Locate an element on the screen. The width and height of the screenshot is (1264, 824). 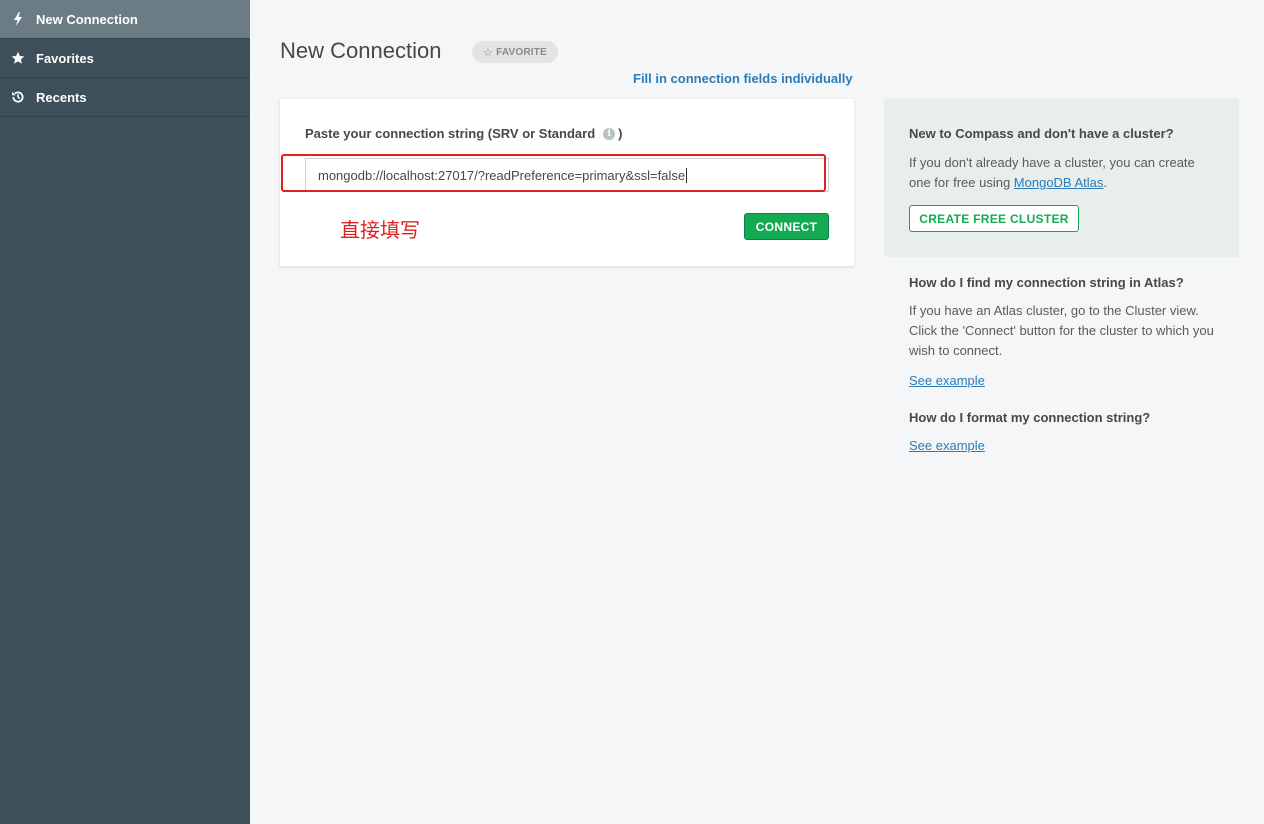
create-free-cluster-button: CREATE FREE CLUSTER is located at coordinates (994, 218).